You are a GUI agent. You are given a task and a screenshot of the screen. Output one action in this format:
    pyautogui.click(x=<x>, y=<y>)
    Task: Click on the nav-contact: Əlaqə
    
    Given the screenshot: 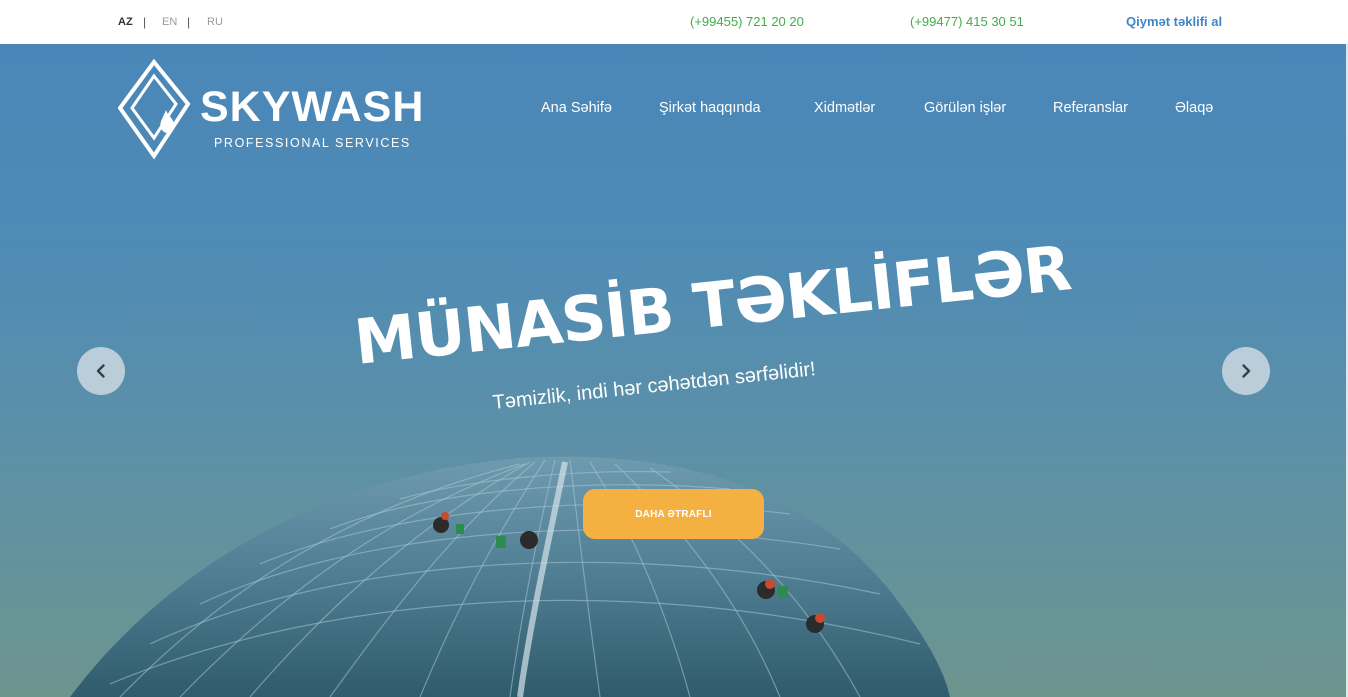 What is the action you would take?
    pyautogui.click(x=1194, y=108)
    